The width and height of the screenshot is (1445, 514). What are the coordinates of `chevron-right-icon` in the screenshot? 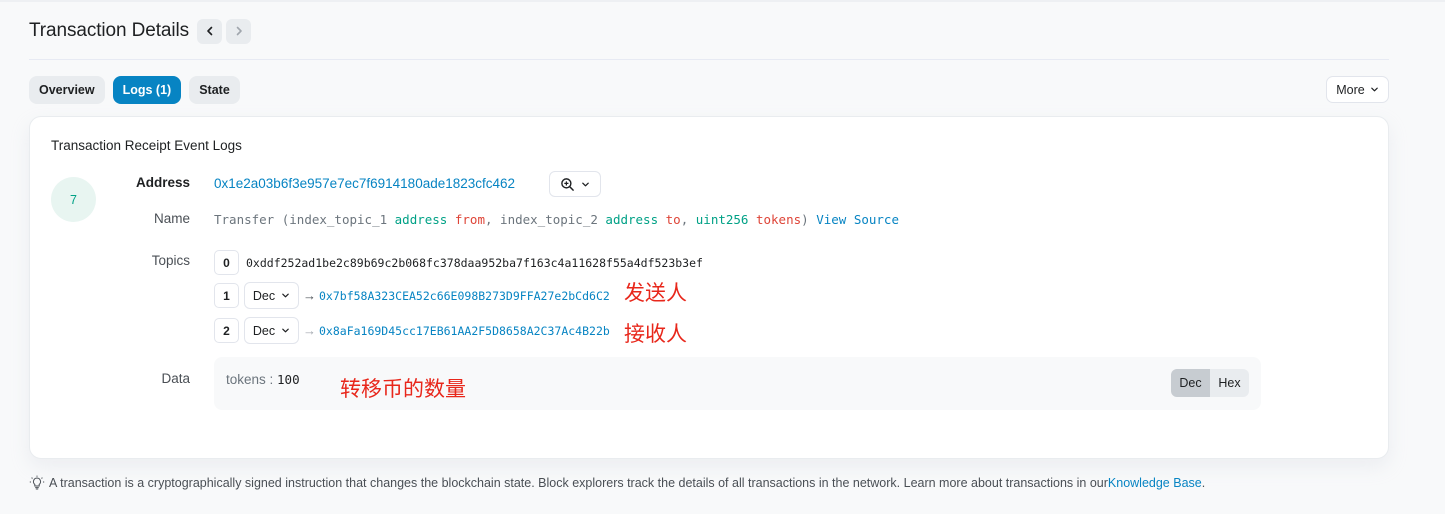 It's located at (239, 31).